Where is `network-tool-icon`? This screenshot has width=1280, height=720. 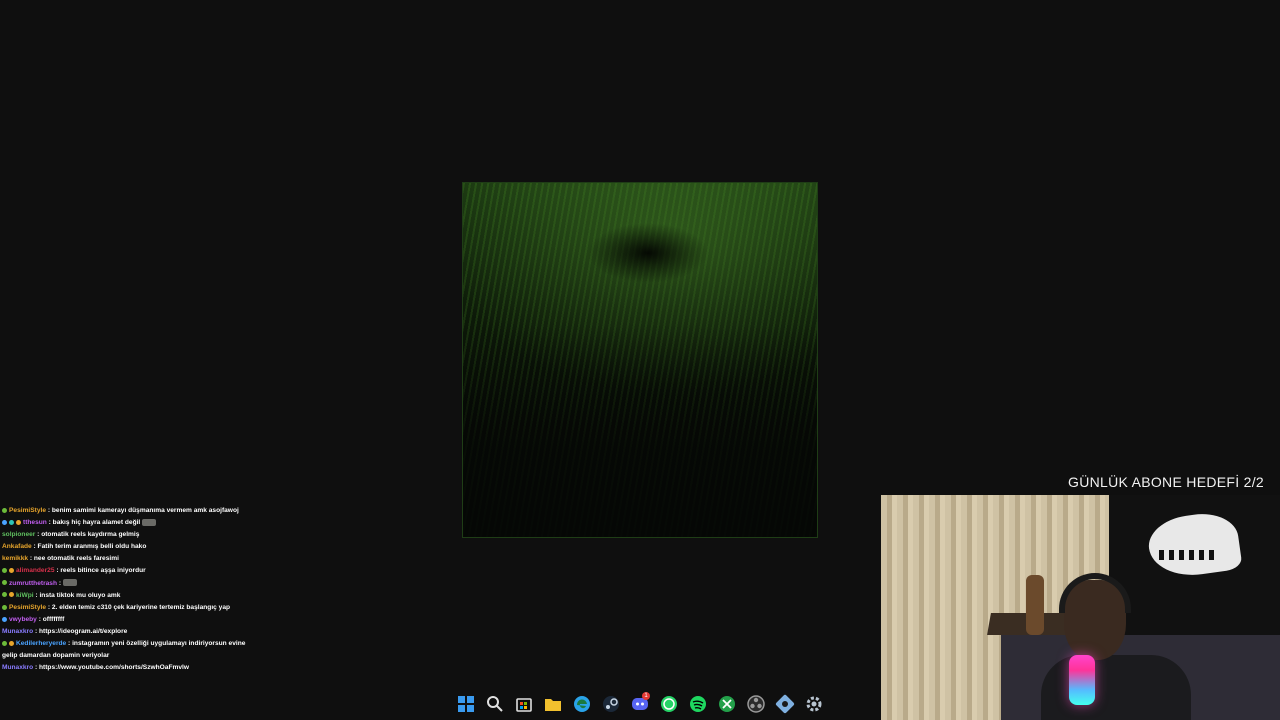 network-tool-icon is located at coordinates (785, 704).